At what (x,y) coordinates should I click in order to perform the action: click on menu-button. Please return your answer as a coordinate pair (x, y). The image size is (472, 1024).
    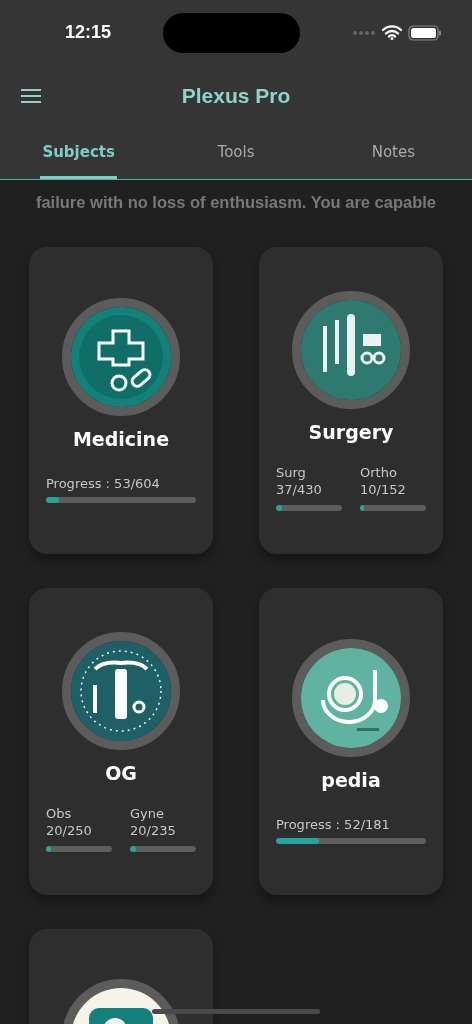
    Looking at the image, I should click on (31, 96).